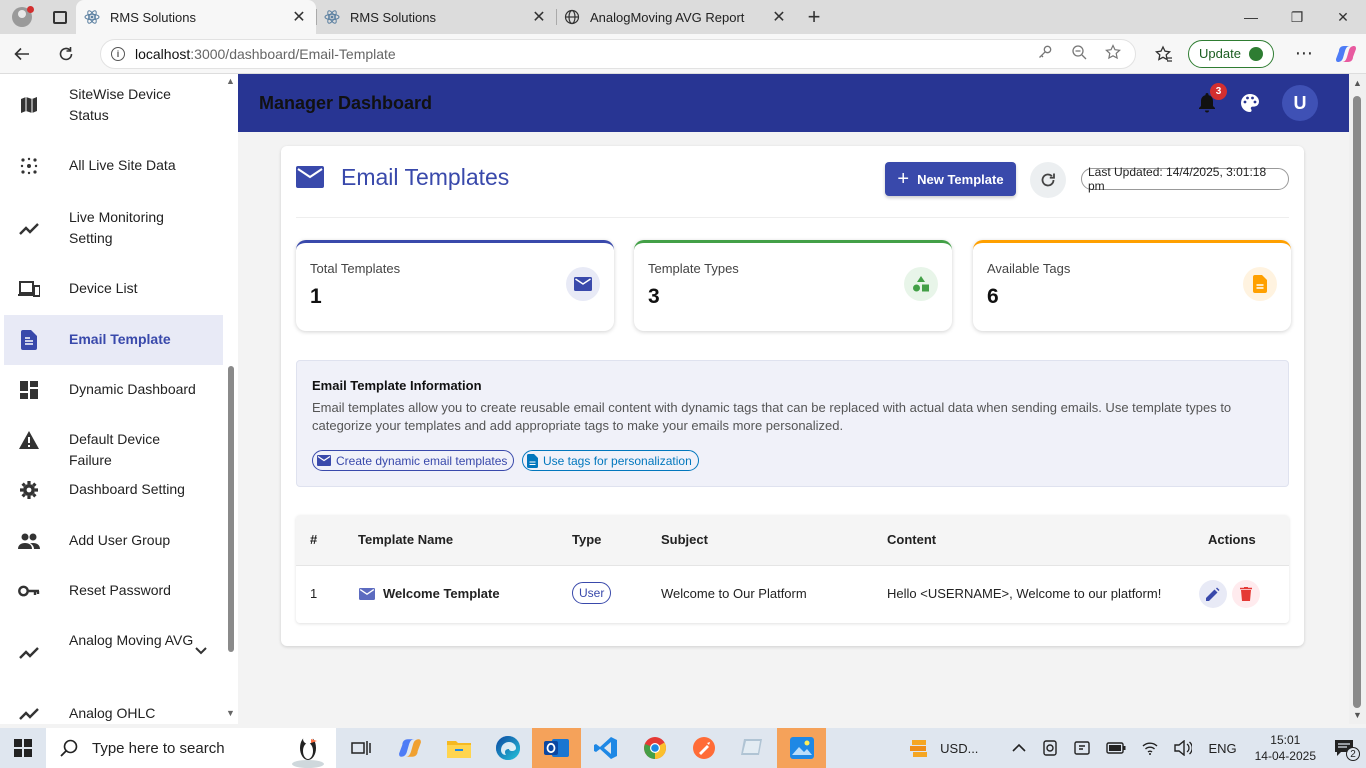  I want to click on sidebar-item-all-live-site-data: All Live Site Data, so click(113, 166).